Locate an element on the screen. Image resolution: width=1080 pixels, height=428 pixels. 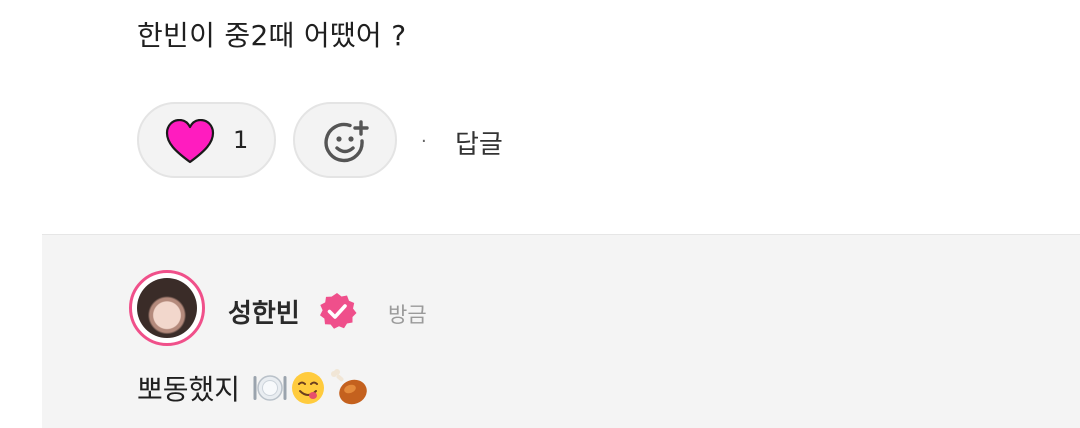
yum-face-icon is located at coordinates (308, 388).